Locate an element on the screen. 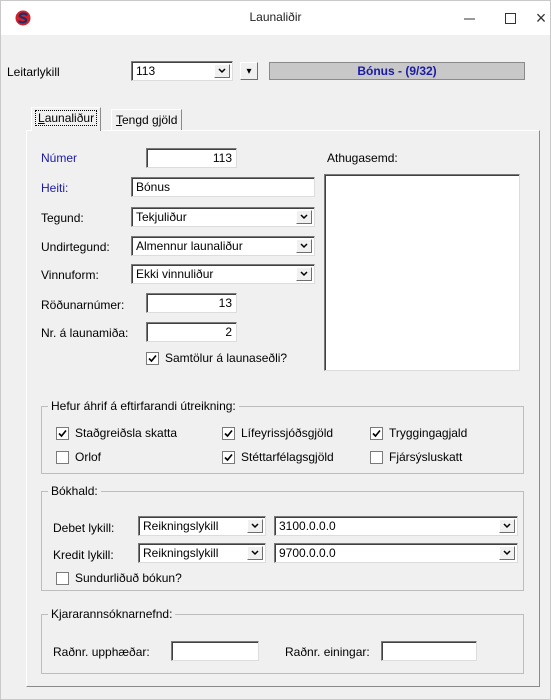  lifeyrissjodsgjold-checkbox: Lífeyrissjóðsgjöld is located at coordinates (277, 433).